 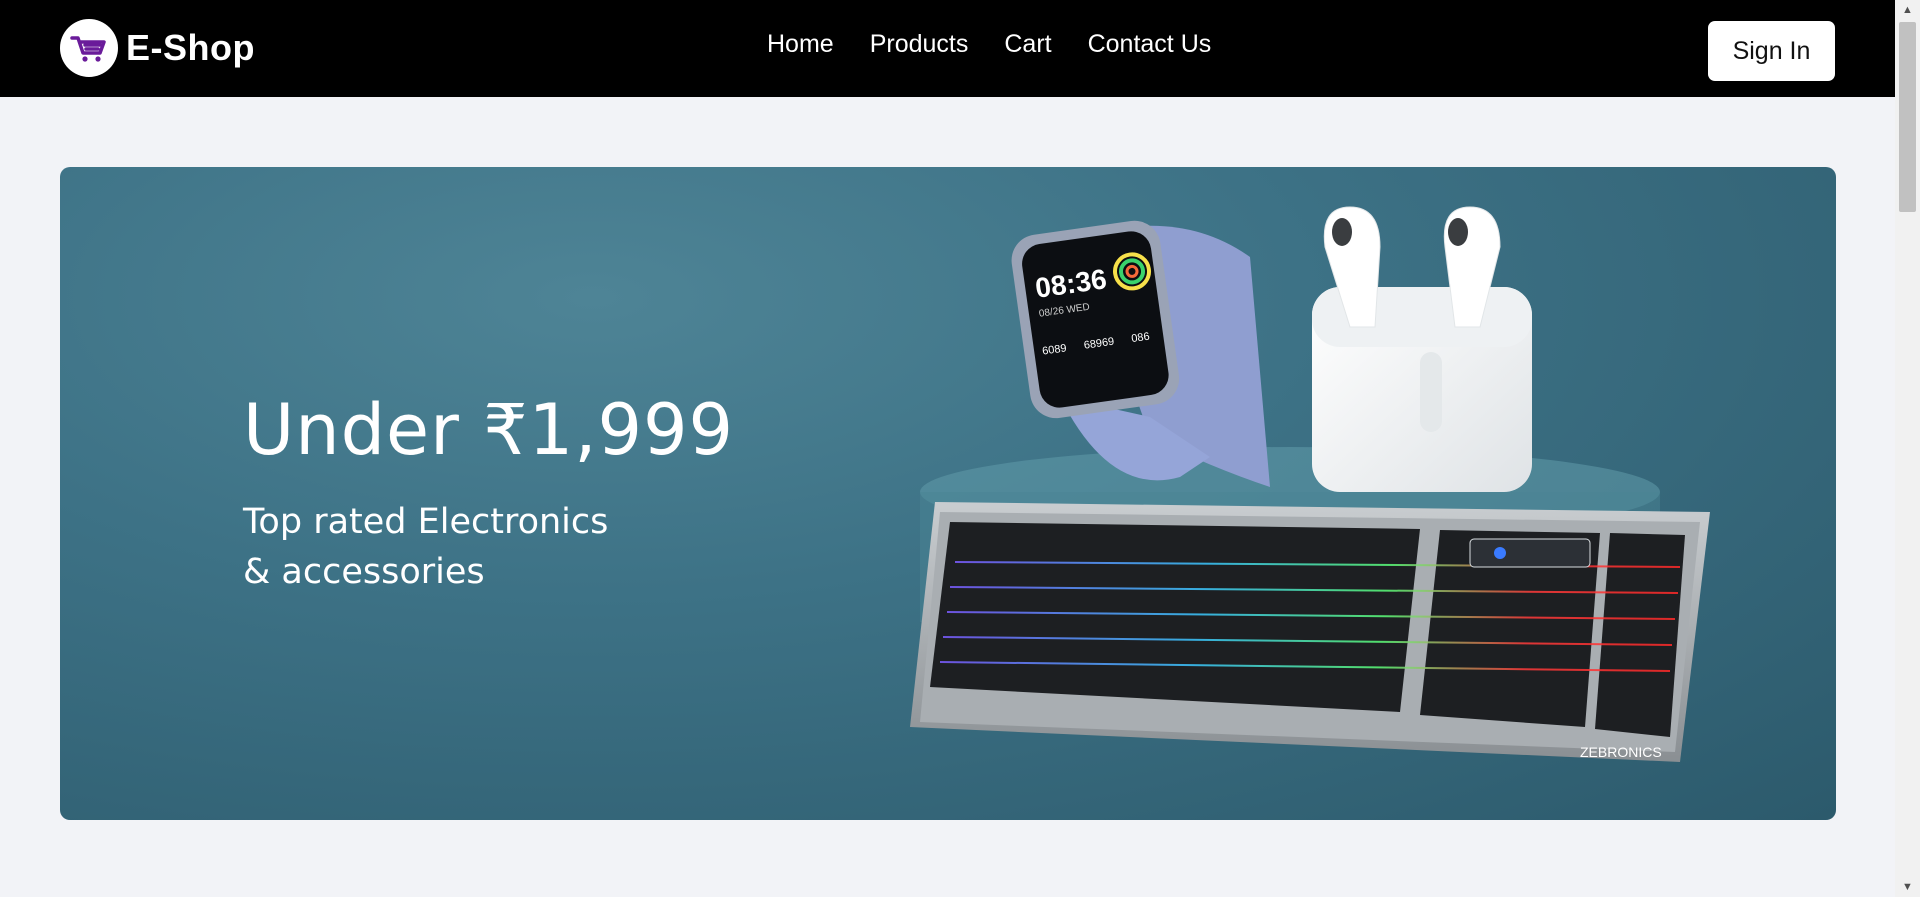 What do you see at coordinates (89, 48) in the screenshot?
I see `shopping-cart-icon` at bounding box center [89, 48].